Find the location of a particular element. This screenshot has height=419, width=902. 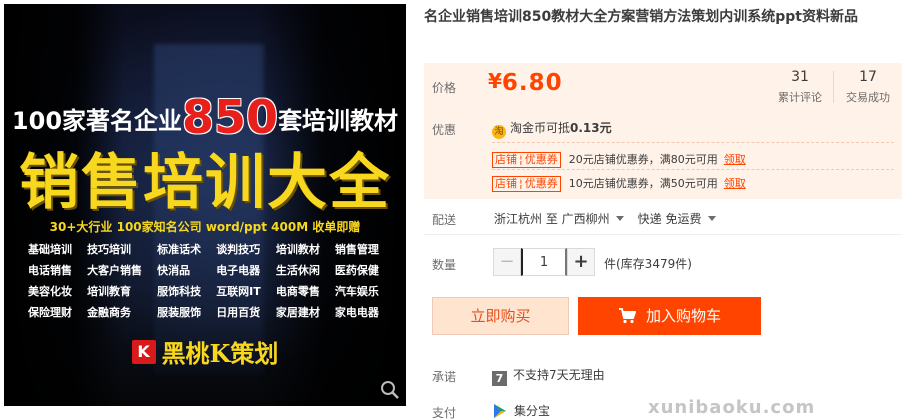

add-to-cart-button: 加入购物车 is located at coordinates (669, 316).